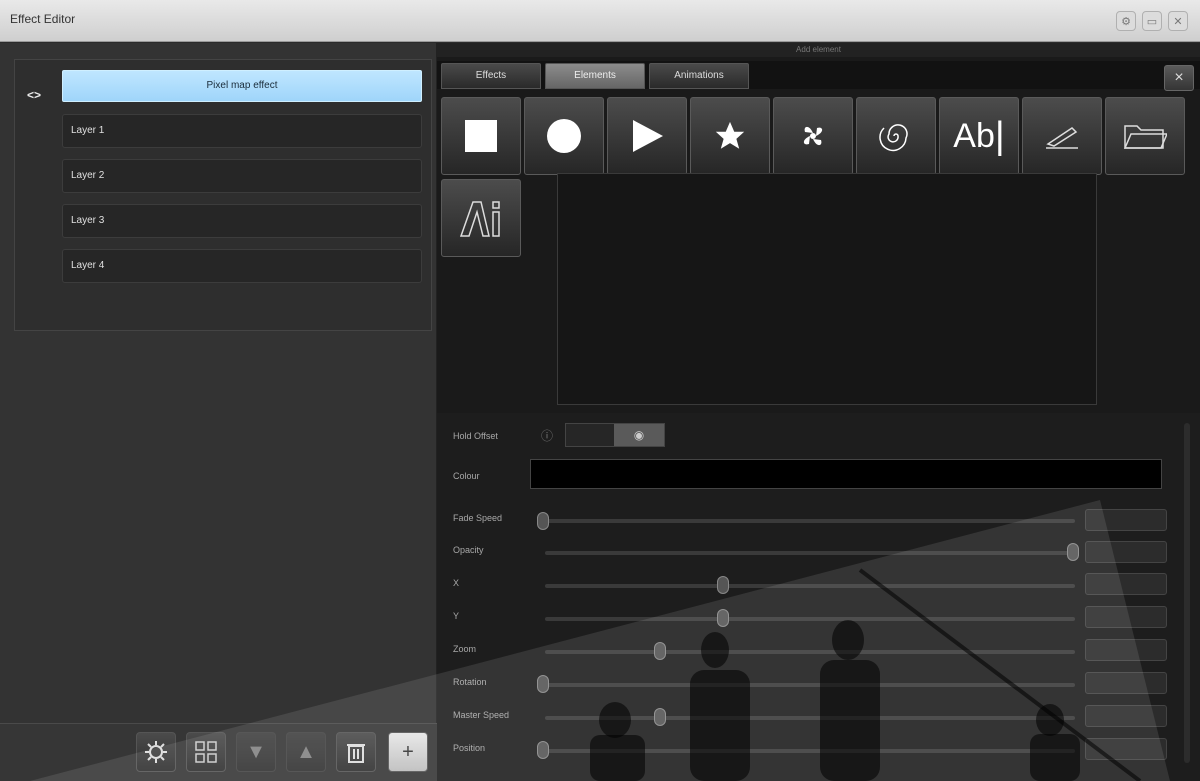 The width and height of the screenshot is (1200, 781). Describe the element at coordinates (818, 50) in the screenshot. I see `panel-header: Add element` at that location.